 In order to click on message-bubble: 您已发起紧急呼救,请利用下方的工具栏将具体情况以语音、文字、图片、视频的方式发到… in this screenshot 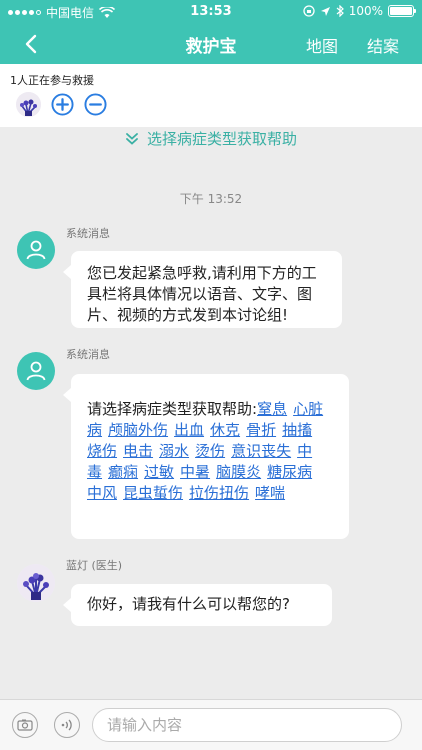, I will do `click(202, 289)`.